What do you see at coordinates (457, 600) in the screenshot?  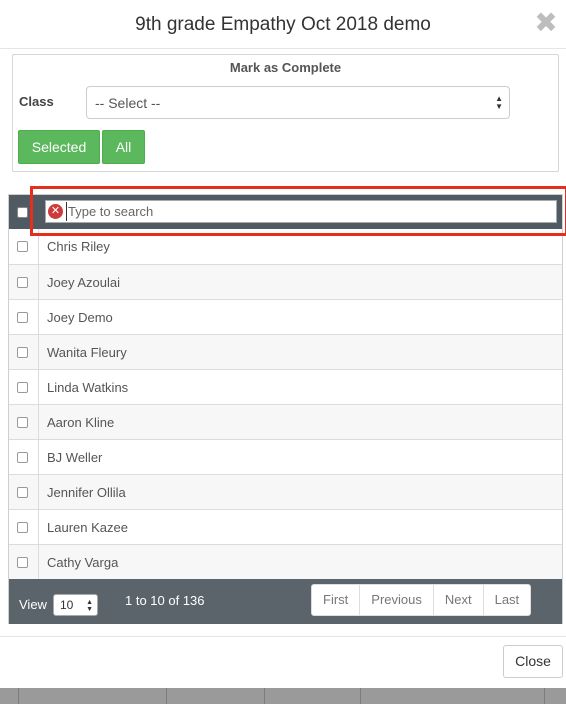 I see `pager-next-button: Next` at bounding box center [457, 600].